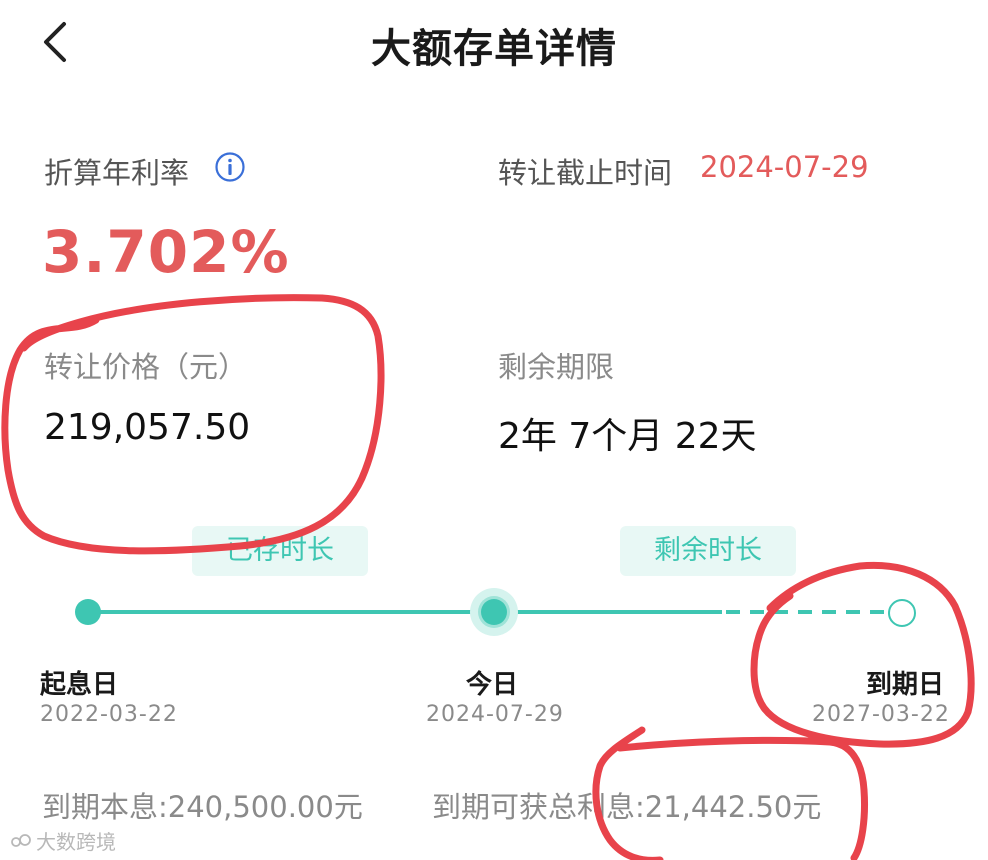 This screenshot has height=860, width=988. I want to click on watermark-text: 大数跨境, so click(76, 842).